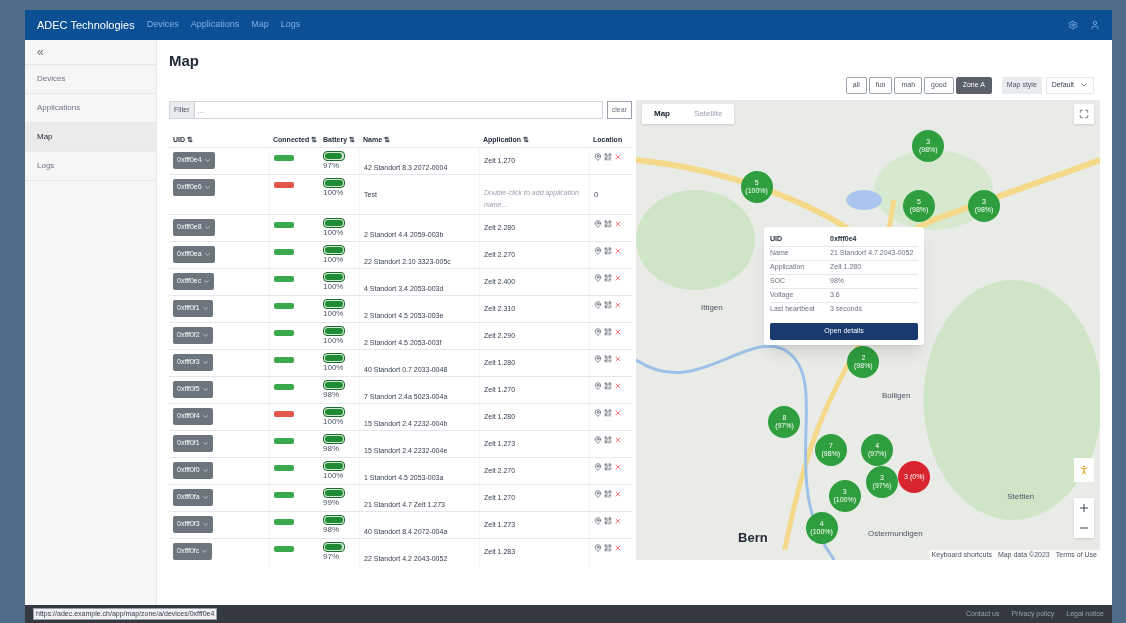 The image size is (1126, 623). What do you see at coordinates (90, 52) in the screenshot?
I see `collapse-button: «` at bounding box center [90, 52].